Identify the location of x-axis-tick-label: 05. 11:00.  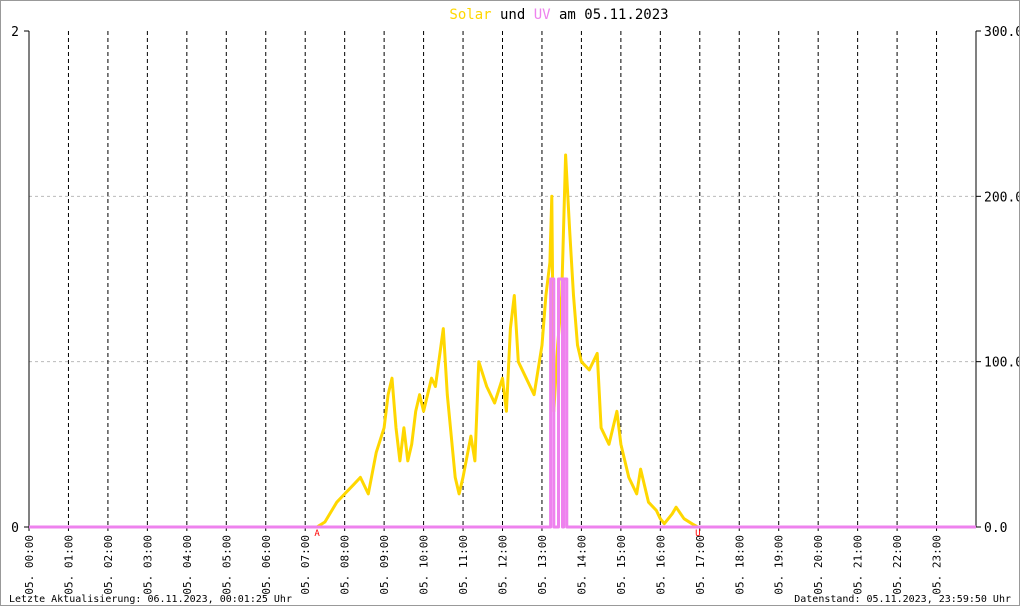
(463, 565).